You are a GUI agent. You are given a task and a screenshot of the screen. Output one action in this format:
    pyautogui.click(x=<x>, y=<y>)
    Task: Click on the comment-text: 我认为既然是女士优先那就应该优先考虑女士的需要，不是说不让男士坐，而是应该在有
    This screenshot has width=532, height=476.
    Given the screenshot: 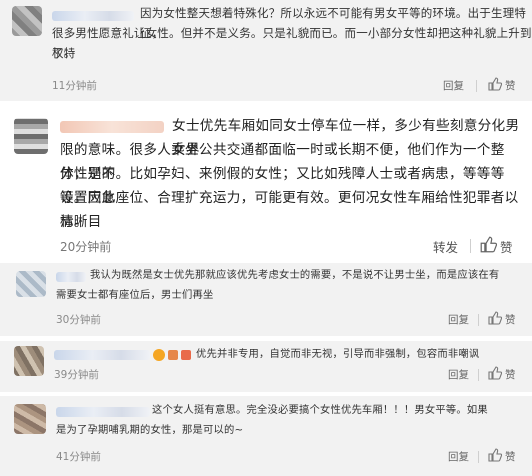 What is the action you would take?
    pyautogui.click(x=295, y=275)
    